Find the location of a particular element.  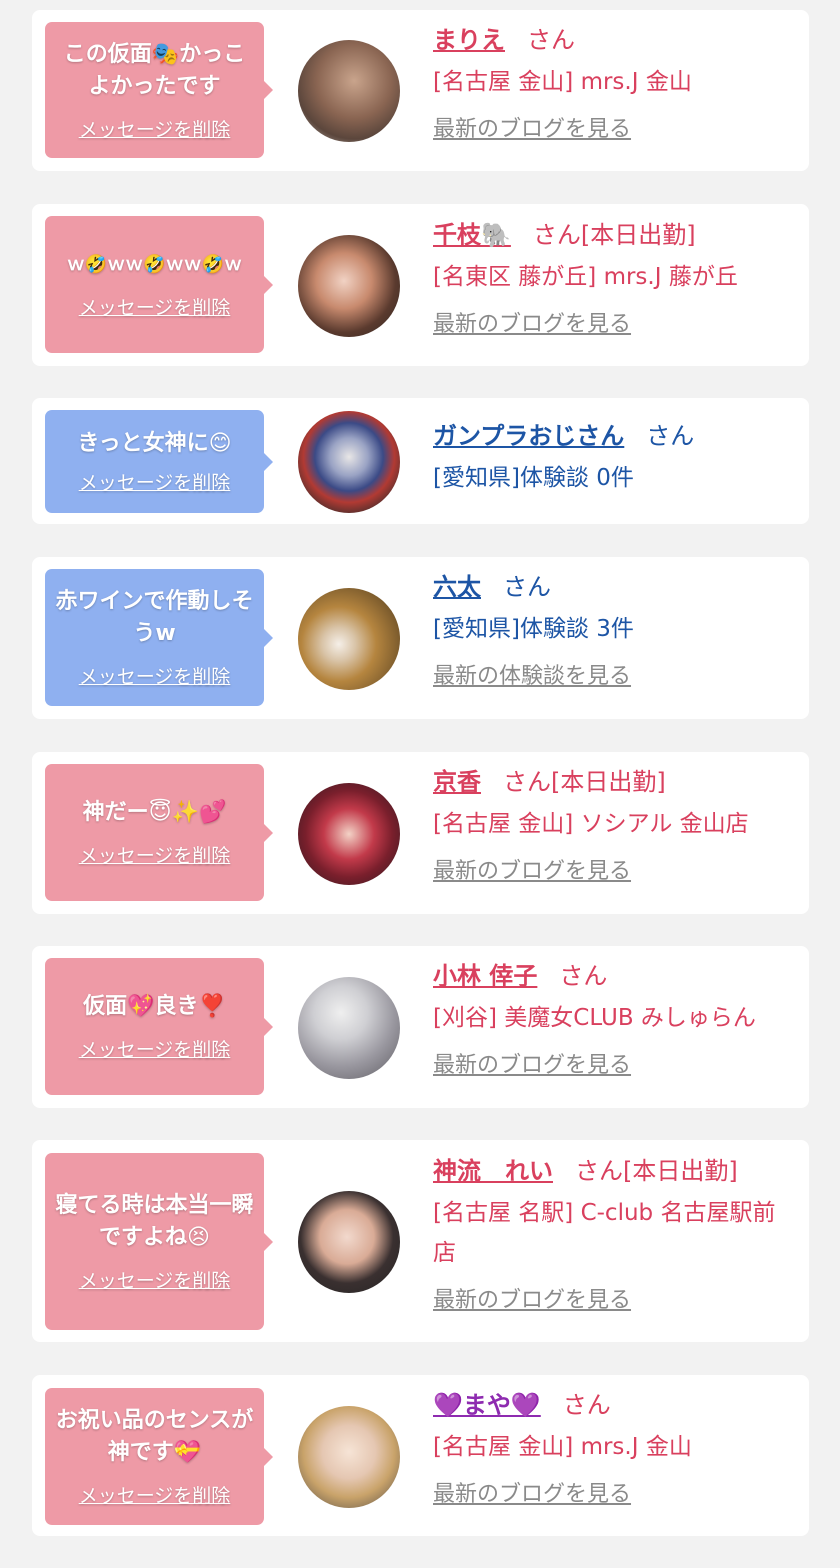

profile-info: ガンプラおじさん さん [愛知県]体験談 0件 is located at coordinates (616, 459).